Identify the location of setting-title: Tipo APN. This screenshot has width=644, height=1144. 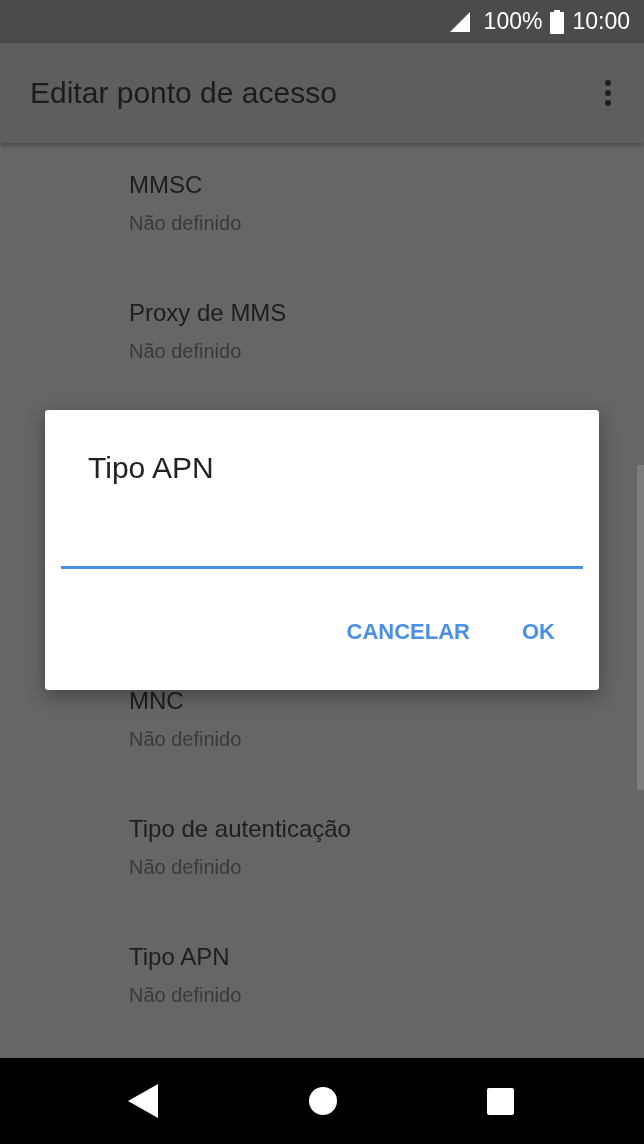
(386, 957).